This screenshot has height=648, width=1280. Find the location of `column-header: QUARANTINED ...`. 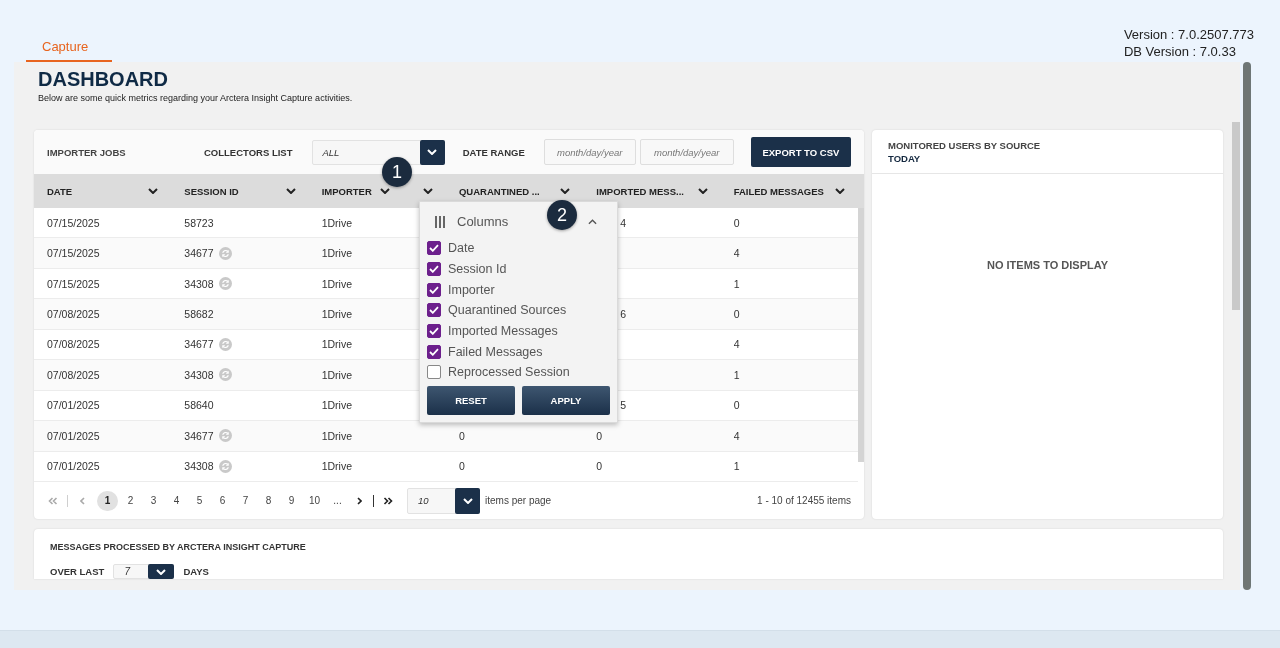

column-header: QUARANTINED ... is located at coordinates (499, 191).